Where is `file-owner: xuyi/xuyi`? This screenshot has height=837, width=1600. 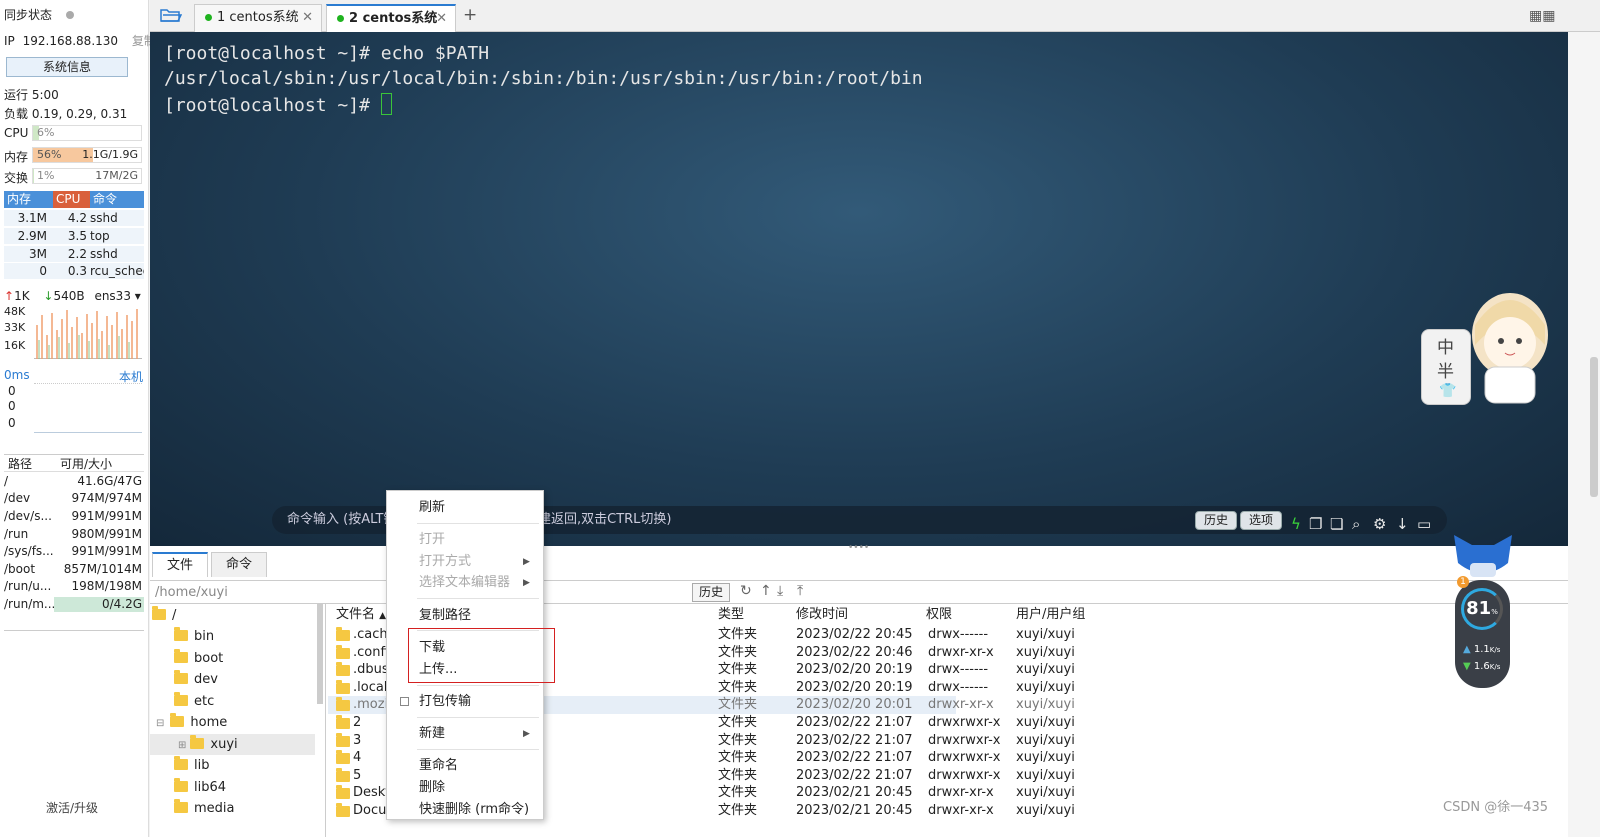 file-owner: xuyi/xuyi is located at coordinates (1045, 670).